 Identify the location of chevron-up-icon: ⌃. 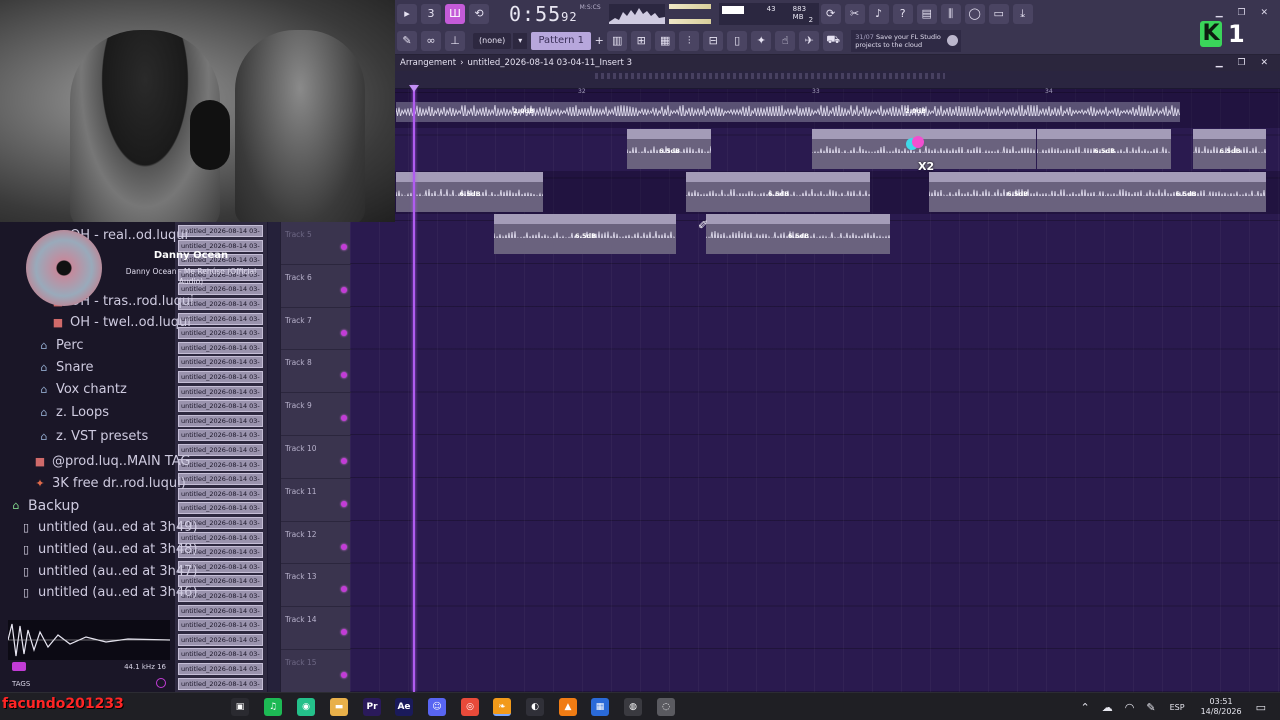
(1085, 707).